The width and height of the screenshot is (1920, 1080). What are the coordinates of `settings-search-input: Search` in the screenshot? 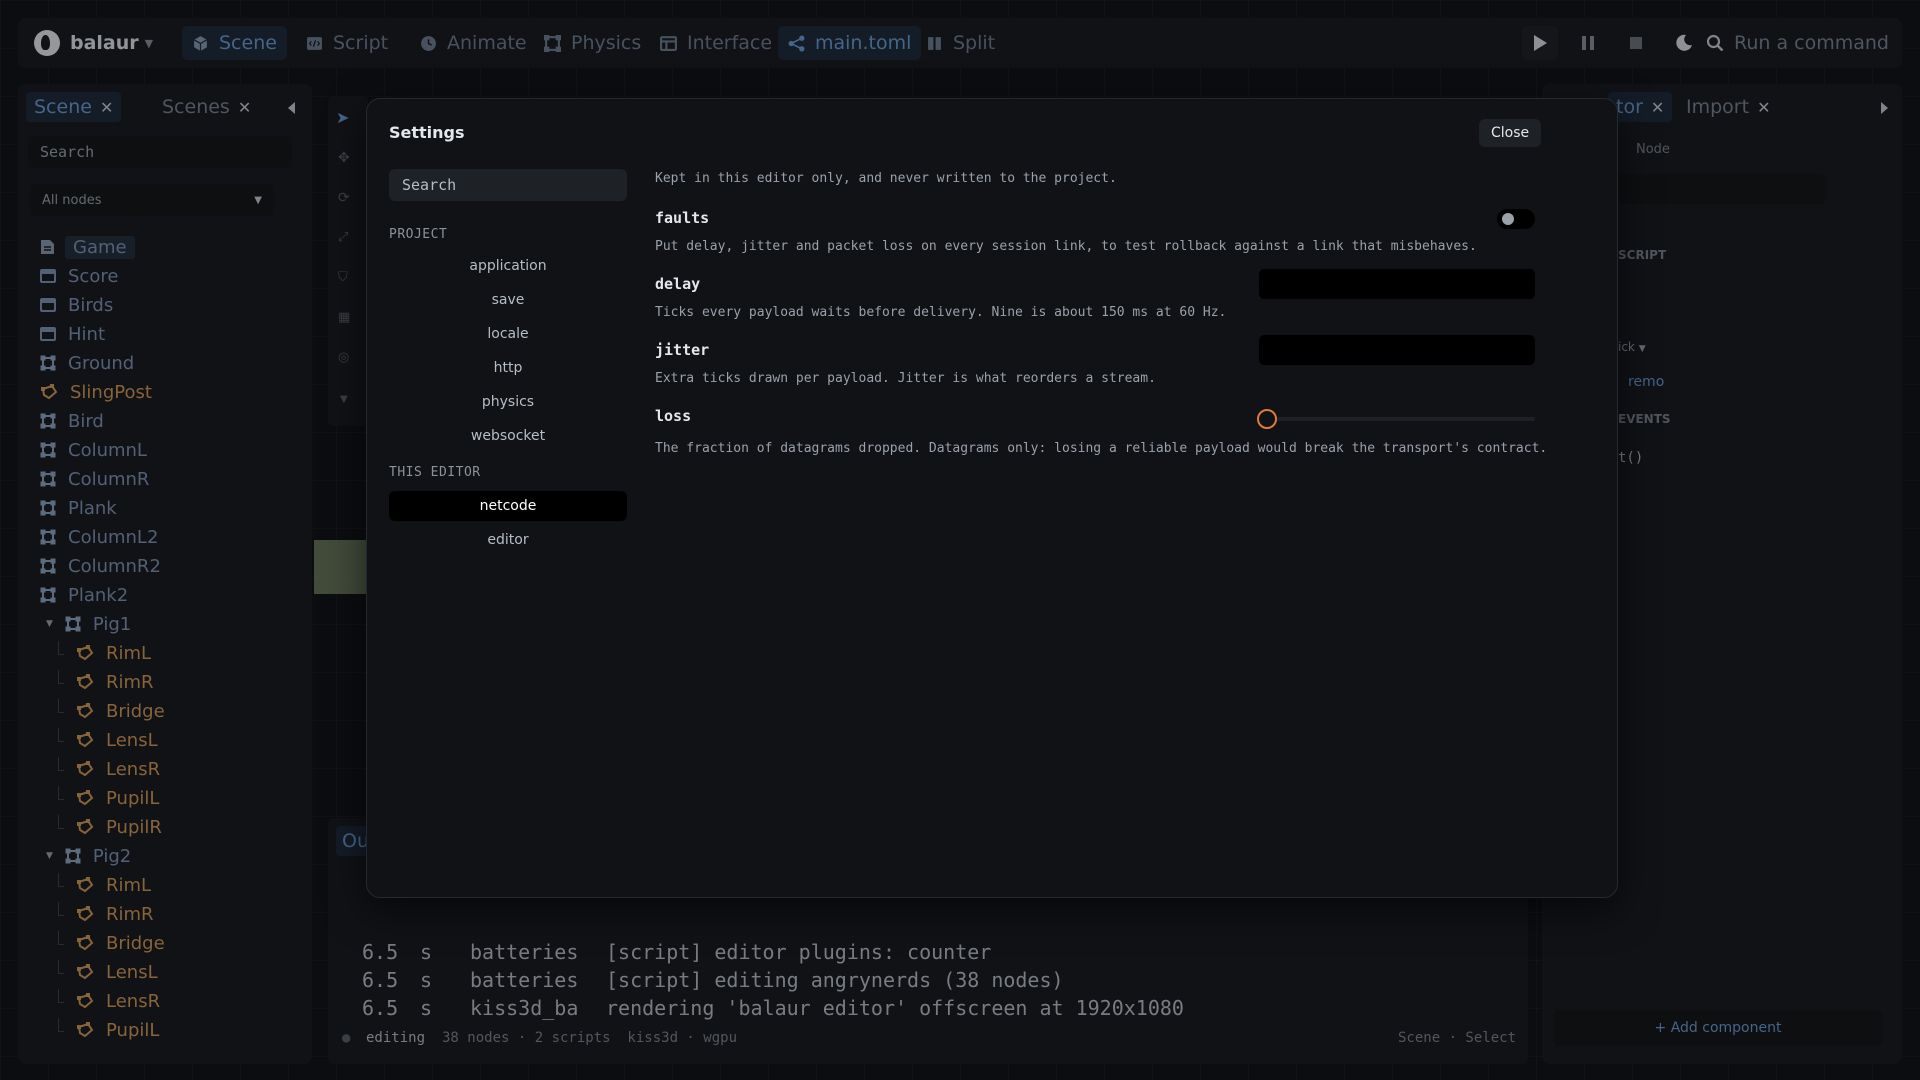 It's located at (508, 185).